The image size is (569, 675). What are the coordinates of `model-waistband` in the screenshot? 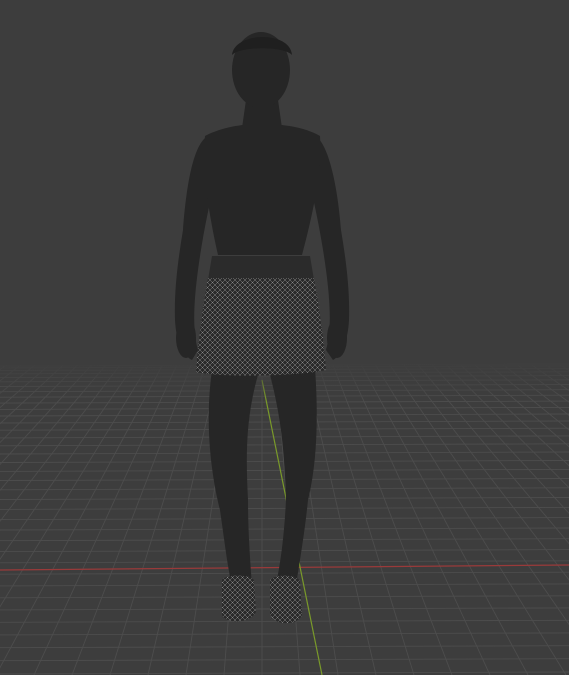 It's located at (261, 268).